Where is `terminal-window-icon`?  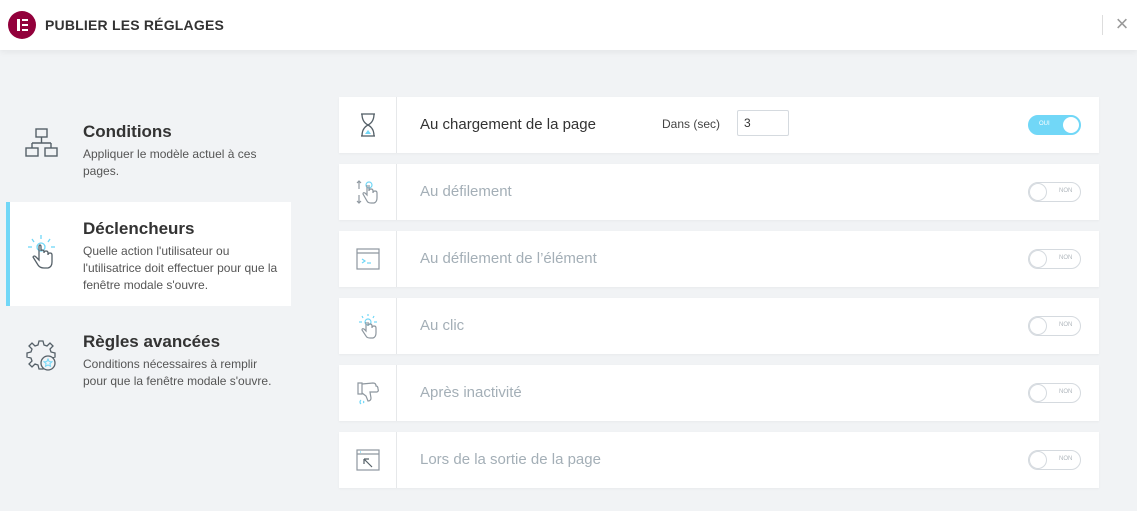 terminal-window-icon is located at coordinates (368, 259).